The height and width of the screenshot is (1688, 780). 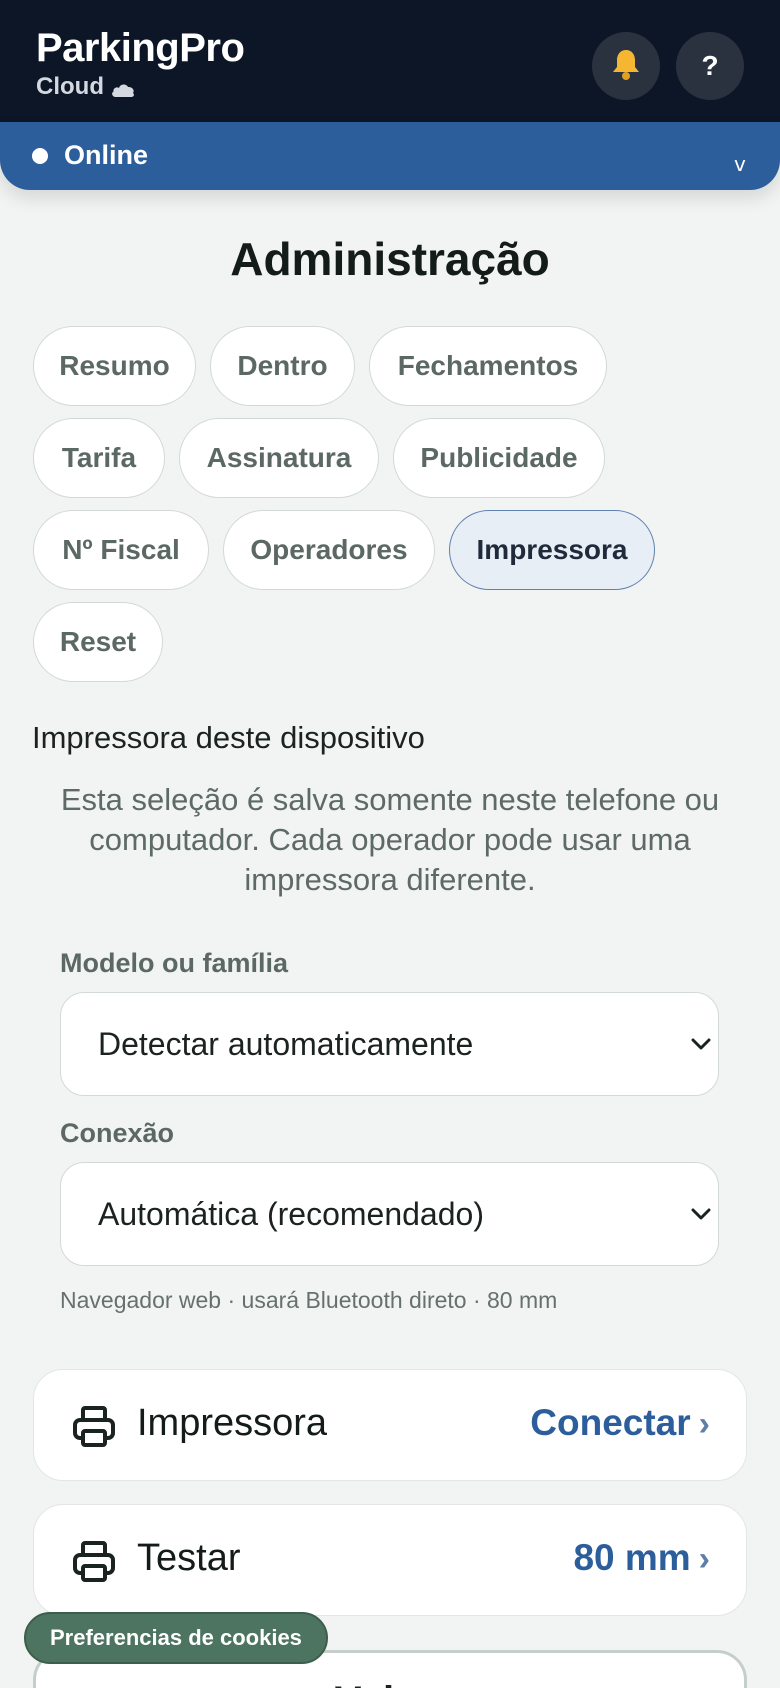 I want to click on help-button: ?, so click(x=710, y=66).